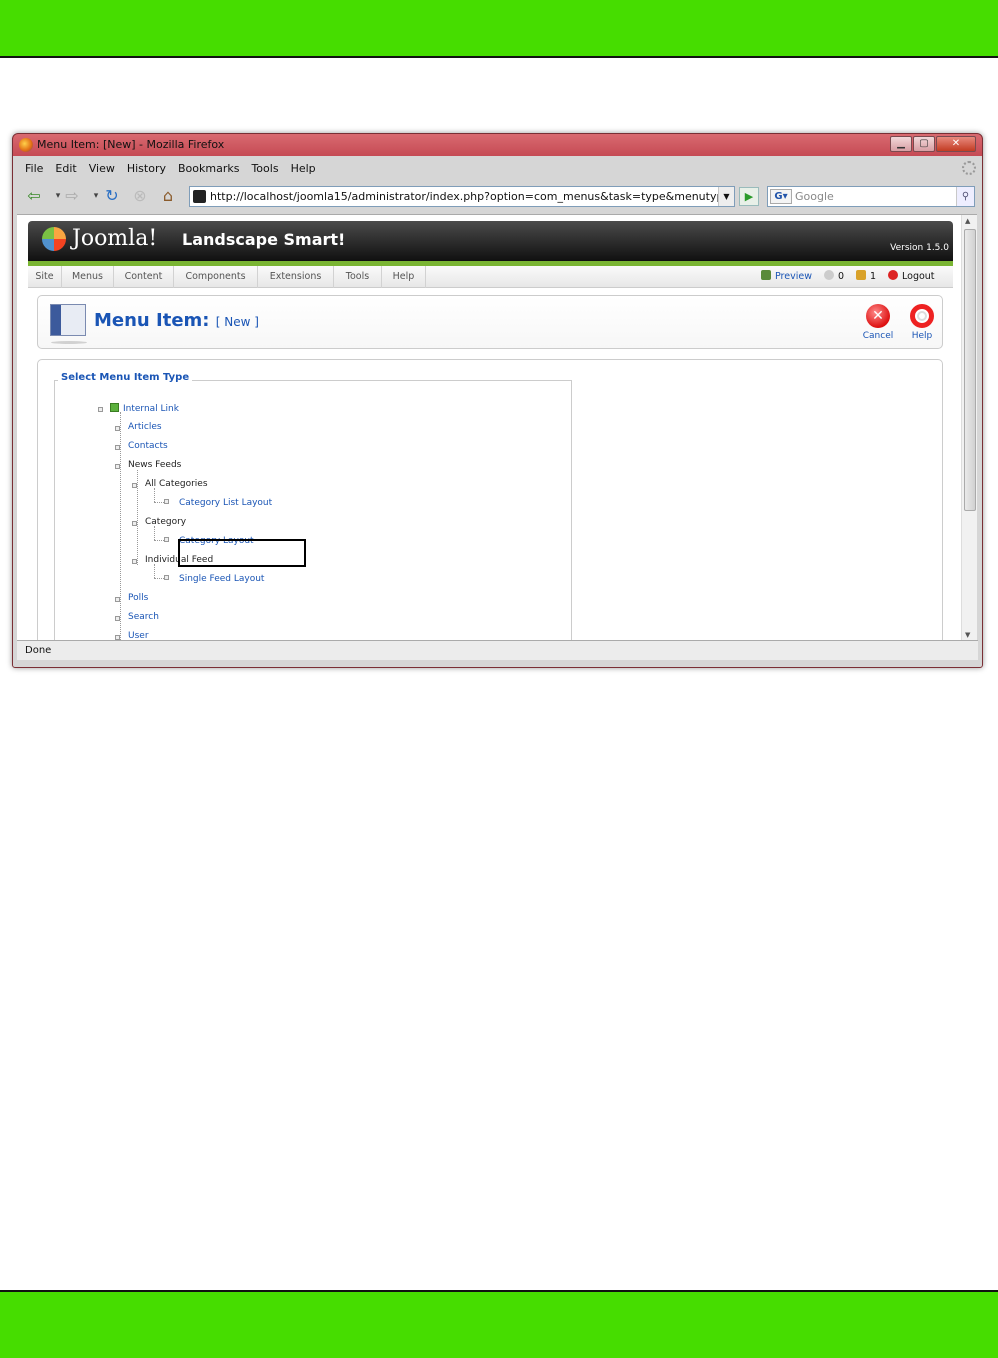 The height and width of the screenshot is (1358, 998). Describe the element at coordinates (497, 650) in the screenshot. I see `status-bar: Done` at that location.